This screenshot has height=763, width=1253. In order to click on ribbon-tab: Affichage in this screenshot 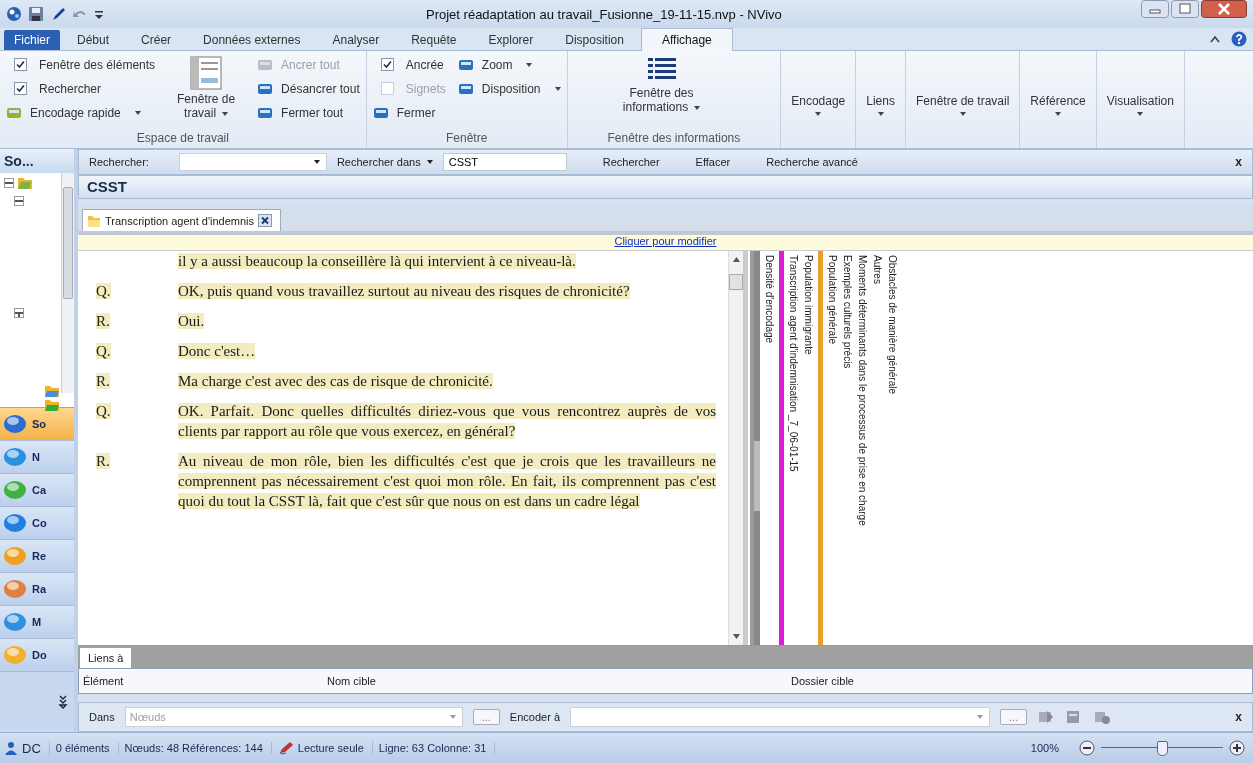, I will do `click(686, 39)`.